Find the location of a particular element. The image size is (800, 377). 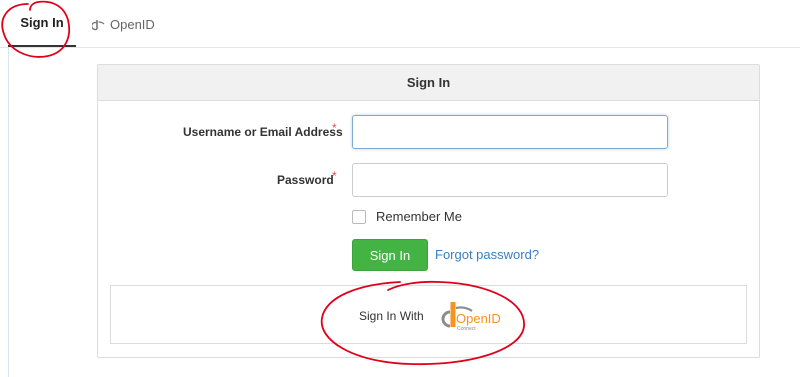

forgot-password-link: Forgot password? is located at coordinates (487, 254).